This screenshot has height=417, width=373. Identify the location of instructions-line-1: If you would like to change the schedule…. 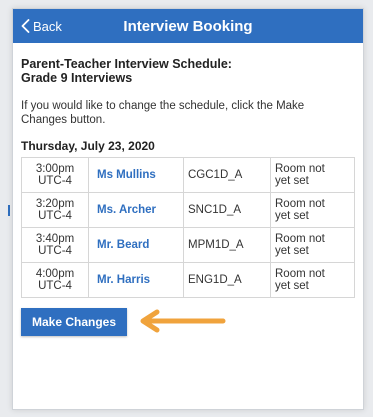
(163, 106).